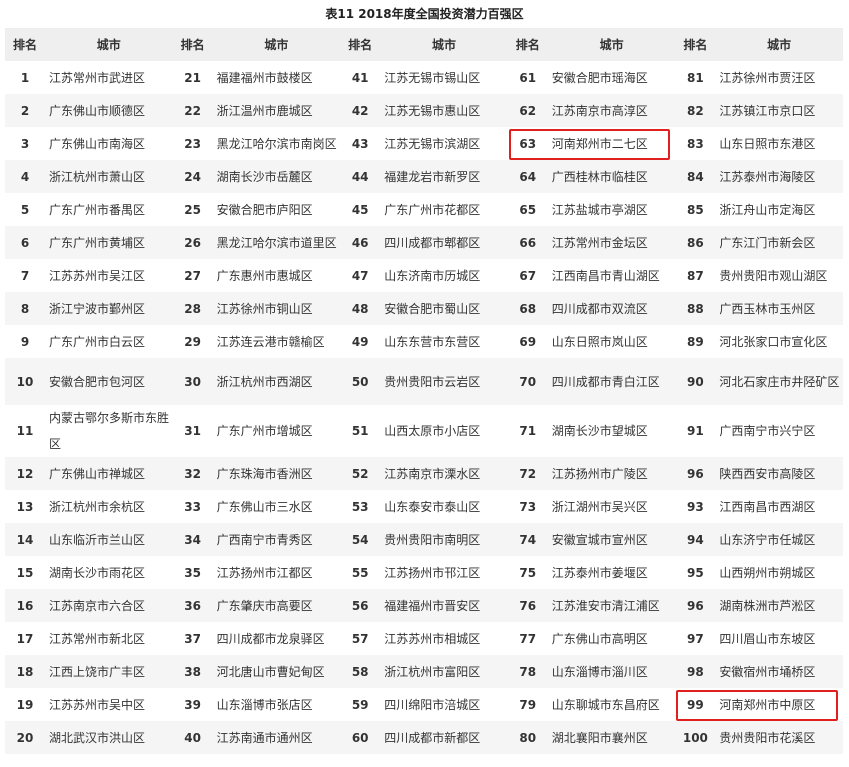 Image resolution: width=849 pixels, height=767 pixels. What do you see at coordinates (611, 308) in the screenshot?
I see `city-cell: 四川成都市双流区` at bounding box center [611, 308].